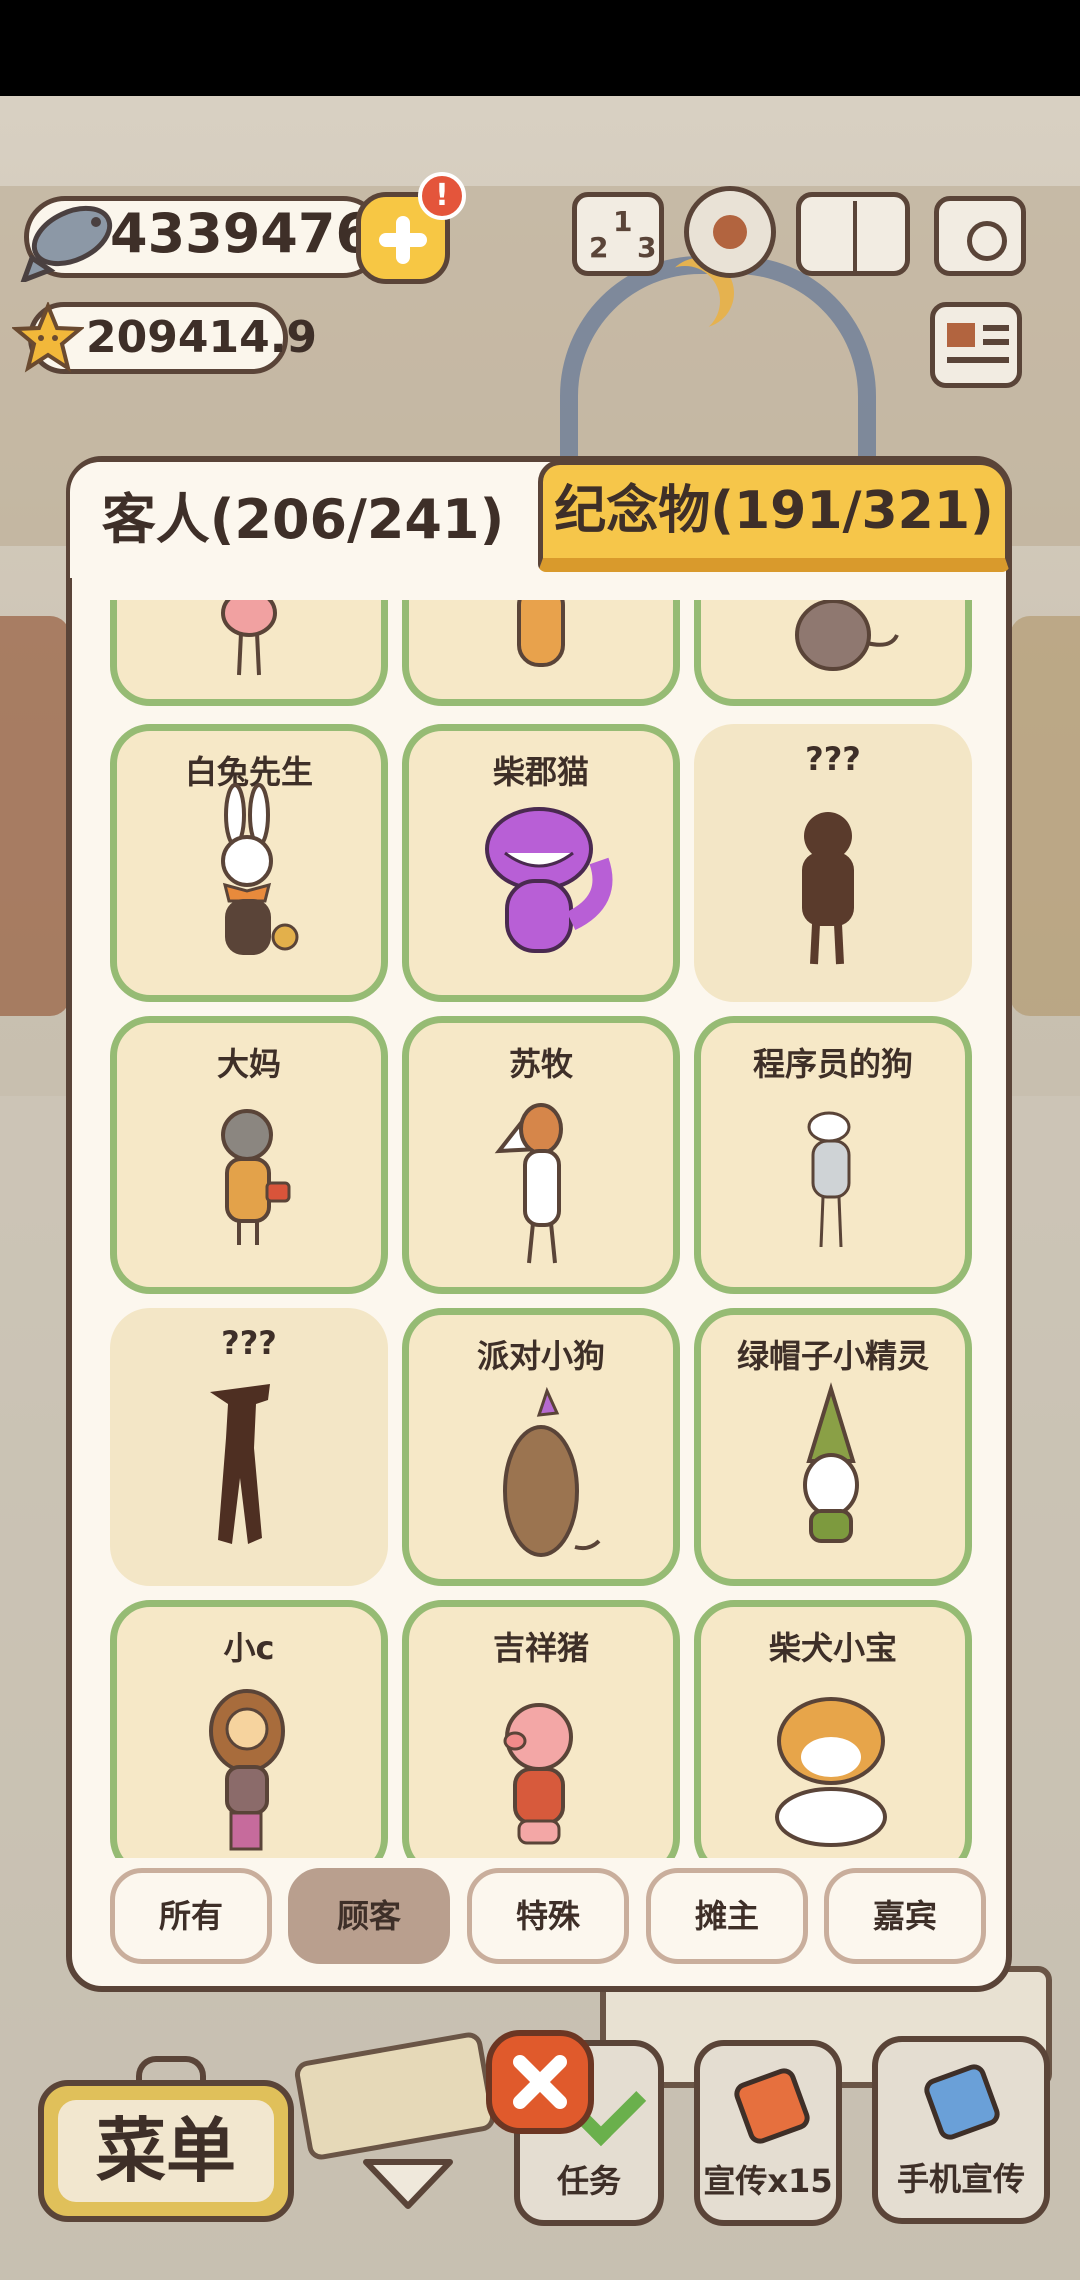 This screenshot has width=1080, height=2280. What do you see at coordinates (260, 869) in the screenshot?
I see `white-rabbit-icon` at bounding box center [260, 869].